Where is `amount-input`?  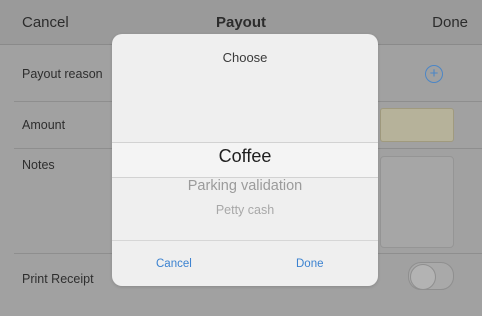 amount-input is located at coordinates (417, 125).